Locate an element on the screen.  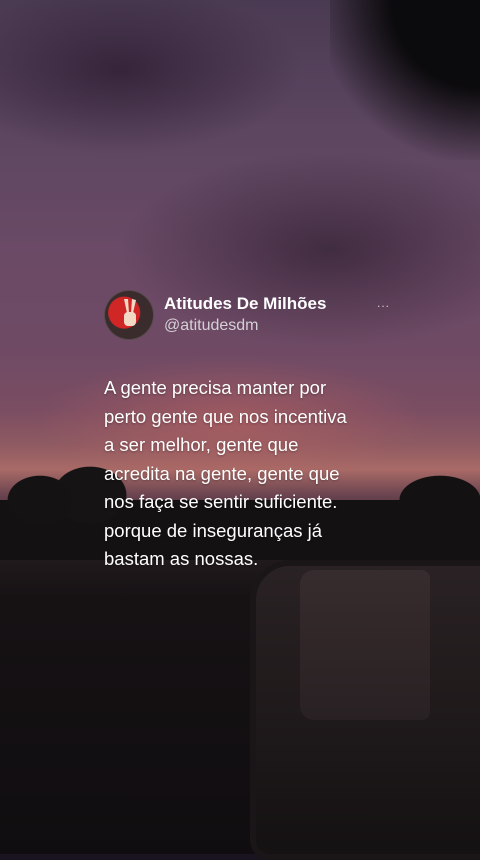
background-corner-shadow is located at coordinates (405, 80).